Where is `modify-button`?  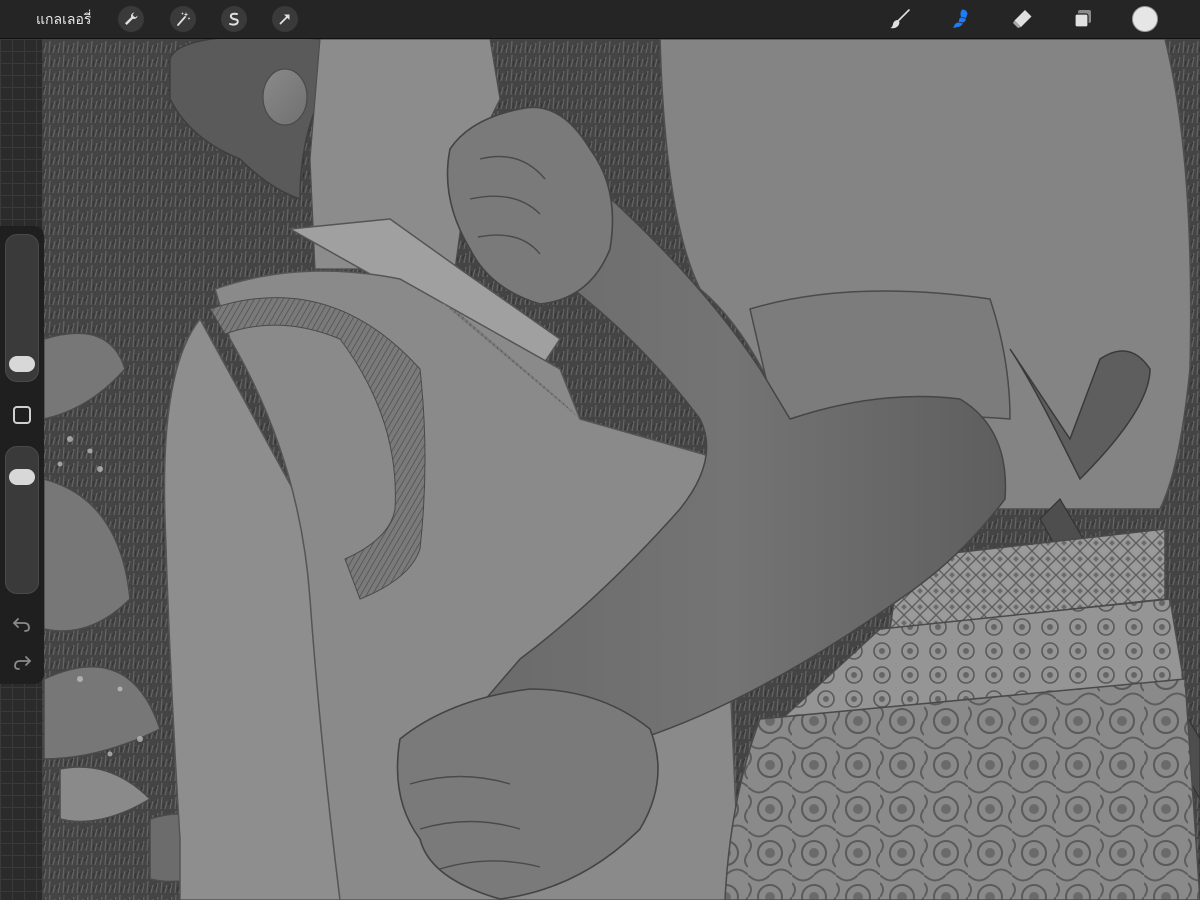 modify-button is located at coordinates (22, 415).